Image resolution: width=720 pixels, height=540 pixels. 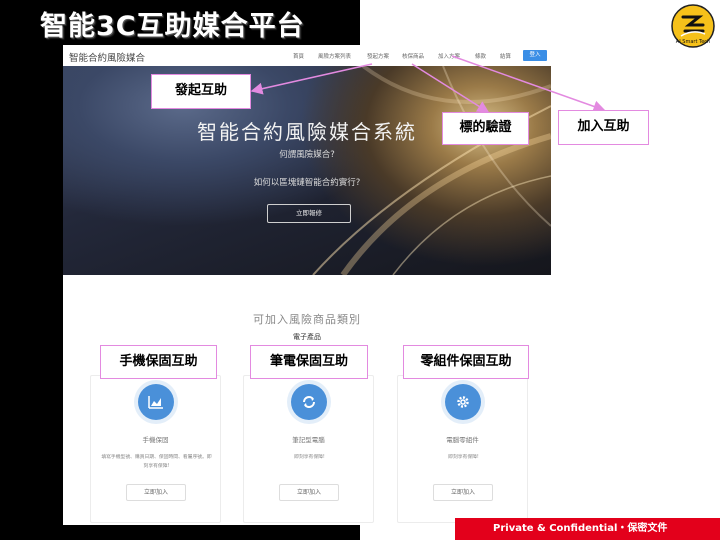 I want to click on card-phone-warranty: 手機保固 填寫手機型號、購買日期、保固時間、看屬序號。即刻享有保障! 立即加入, so click(x=155, y=449).